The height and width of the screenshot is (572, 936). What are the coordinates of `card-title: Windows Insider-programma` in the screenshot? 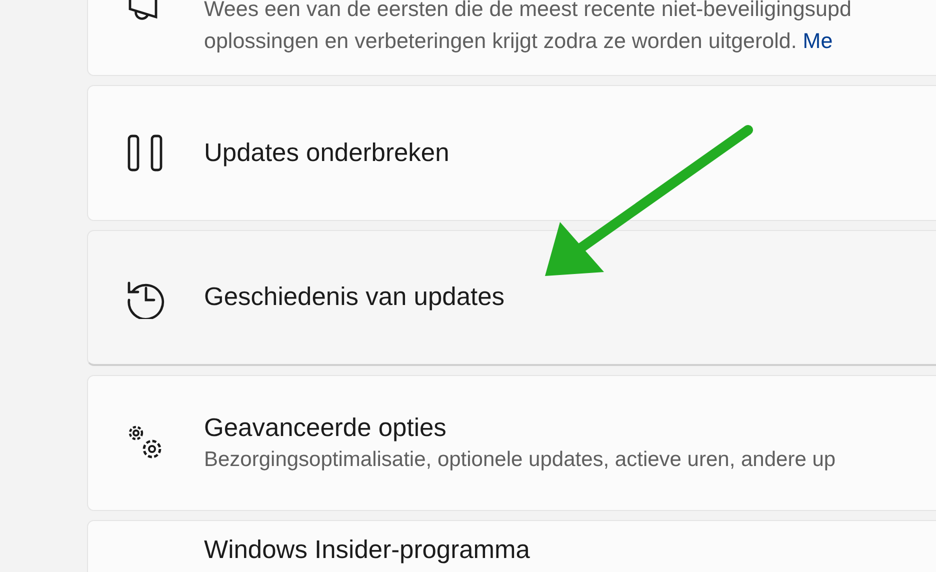 It's located at (367, 550).